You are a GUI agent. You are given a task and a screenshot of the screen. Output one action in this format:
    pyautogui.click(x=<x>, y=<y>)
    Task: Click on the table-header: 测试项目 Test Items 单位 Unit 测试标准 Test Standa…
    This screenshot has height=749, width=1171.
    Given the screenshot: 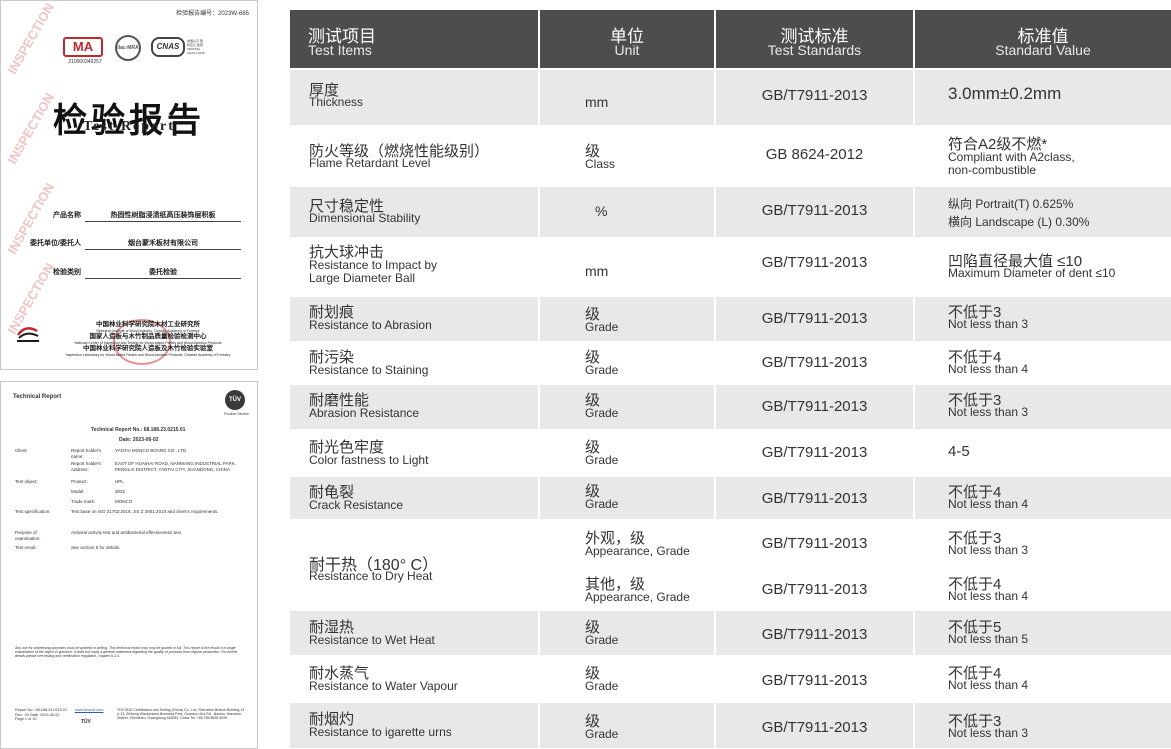 What is the action you would take?
    pyautogui.click(x=730, y=39)
    